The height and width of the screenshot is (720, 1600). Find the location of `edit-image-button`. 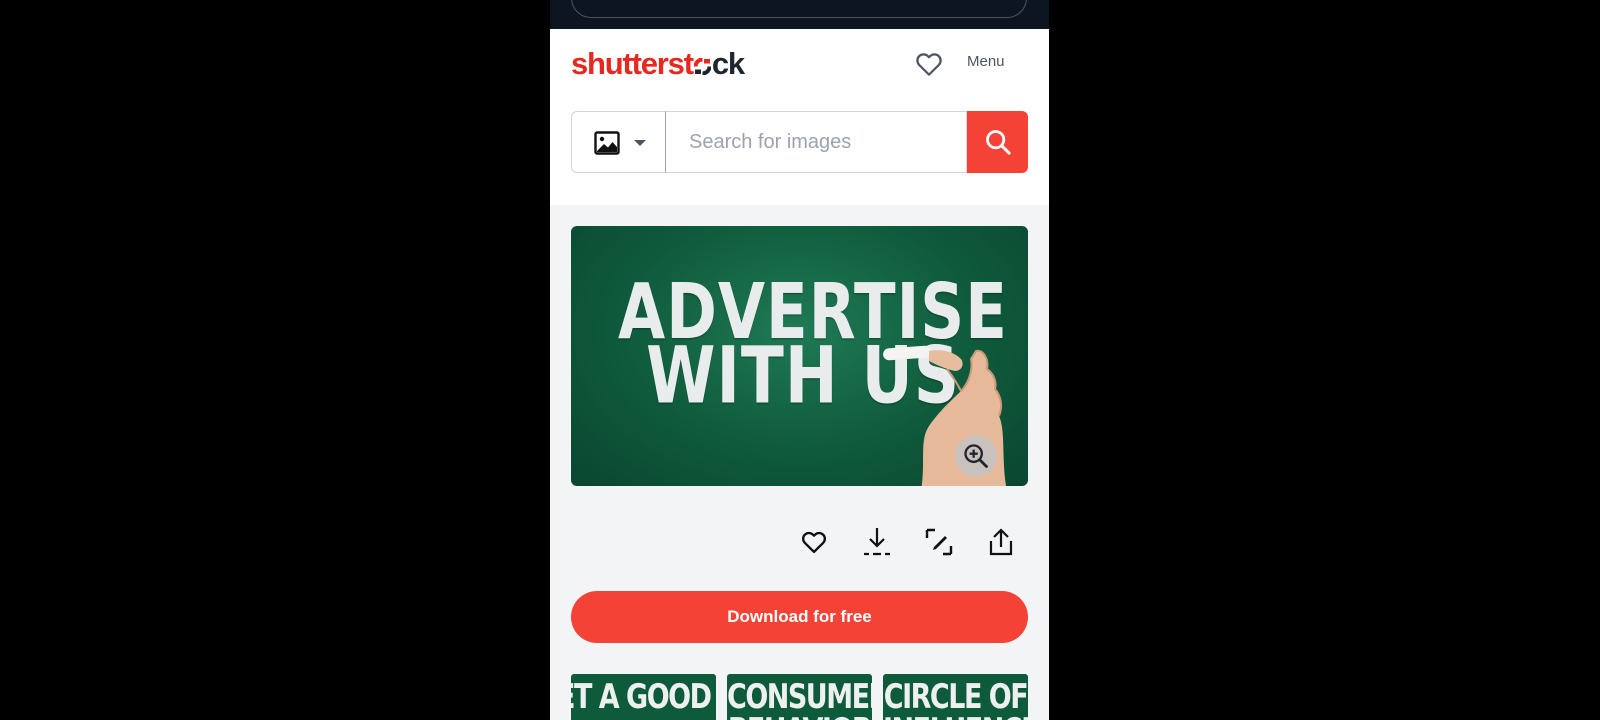

edit-image-button is located at coordinates (939, 542).